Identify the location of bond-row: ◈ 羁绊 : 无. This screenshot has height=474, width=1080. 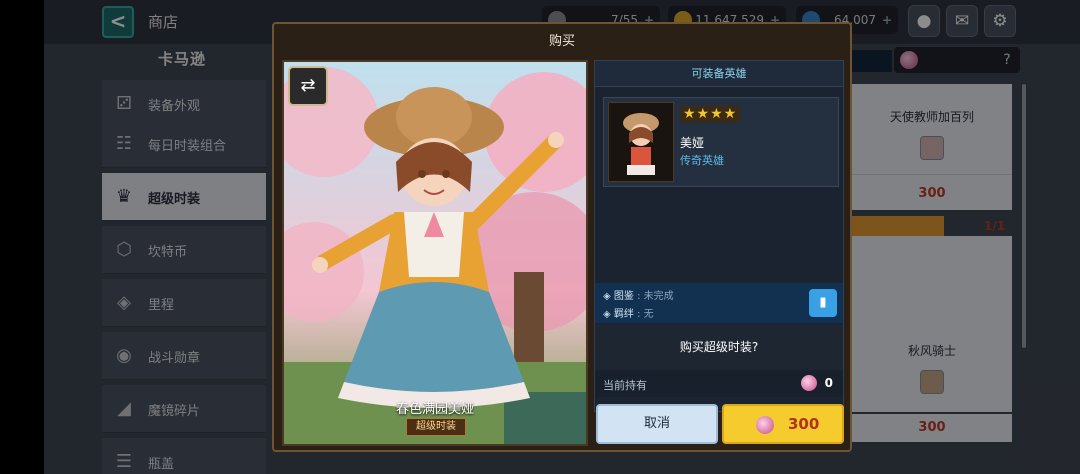
(628, 312).